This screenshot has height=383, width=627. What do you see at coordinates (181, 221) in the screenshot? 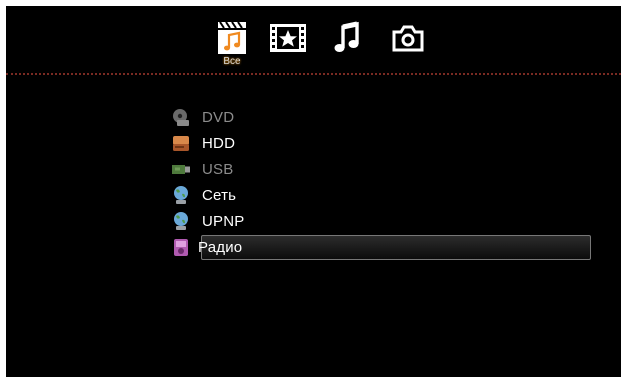
I see `upnp-globe-icon` at bounding box center [181, 221].